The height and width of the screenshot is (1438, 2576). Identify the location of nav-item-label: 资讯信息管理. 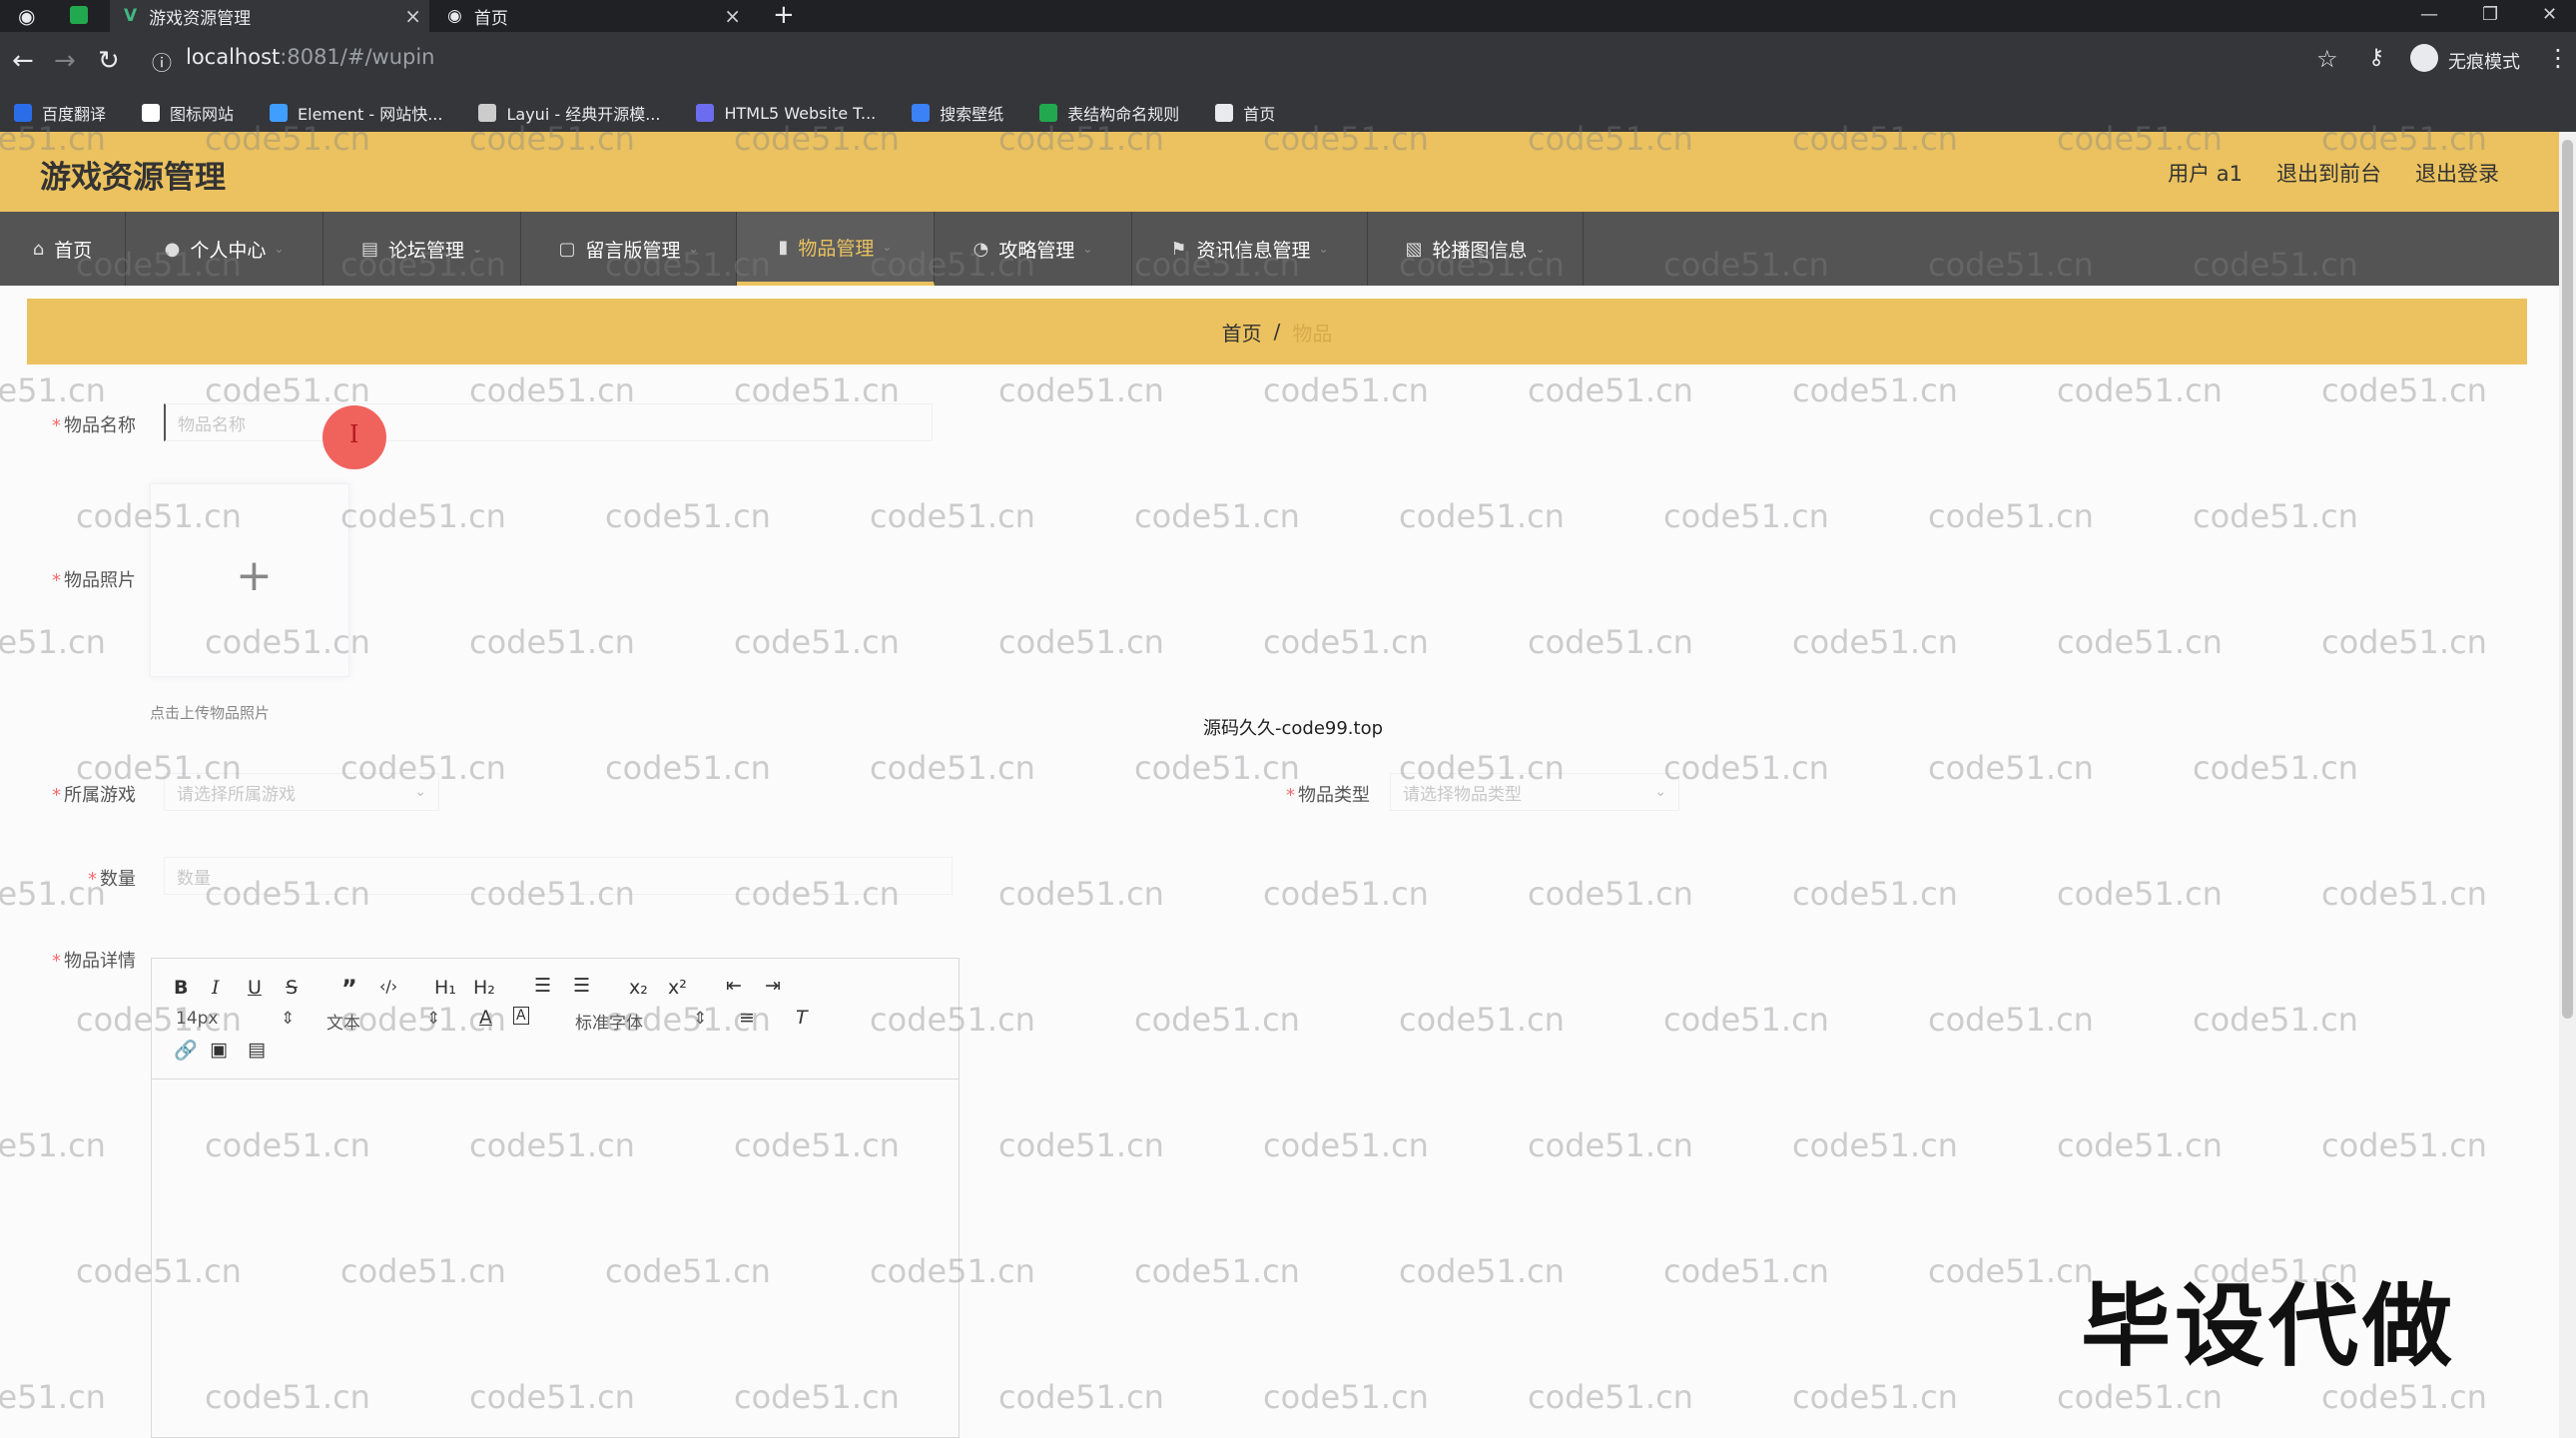
(1253, 250).